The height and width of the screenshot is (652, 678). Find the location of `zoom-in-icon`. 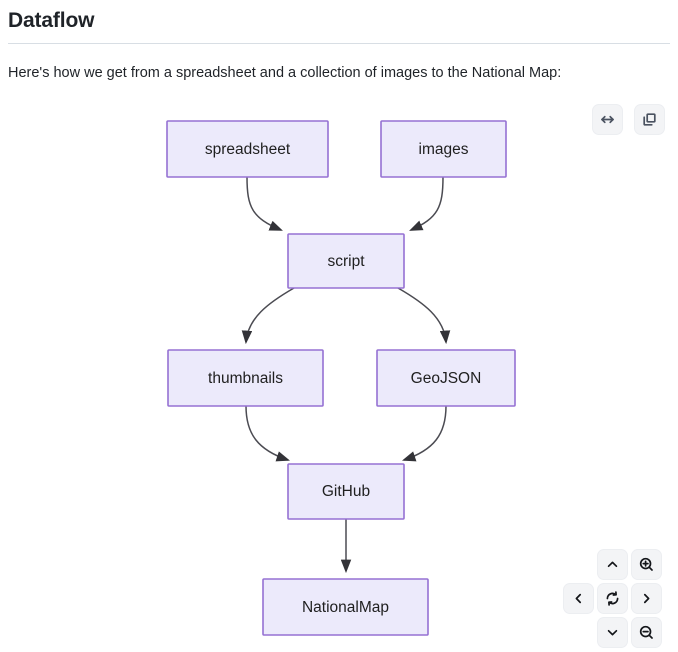

zoom-in-icon is located at coordinates (646, 564).